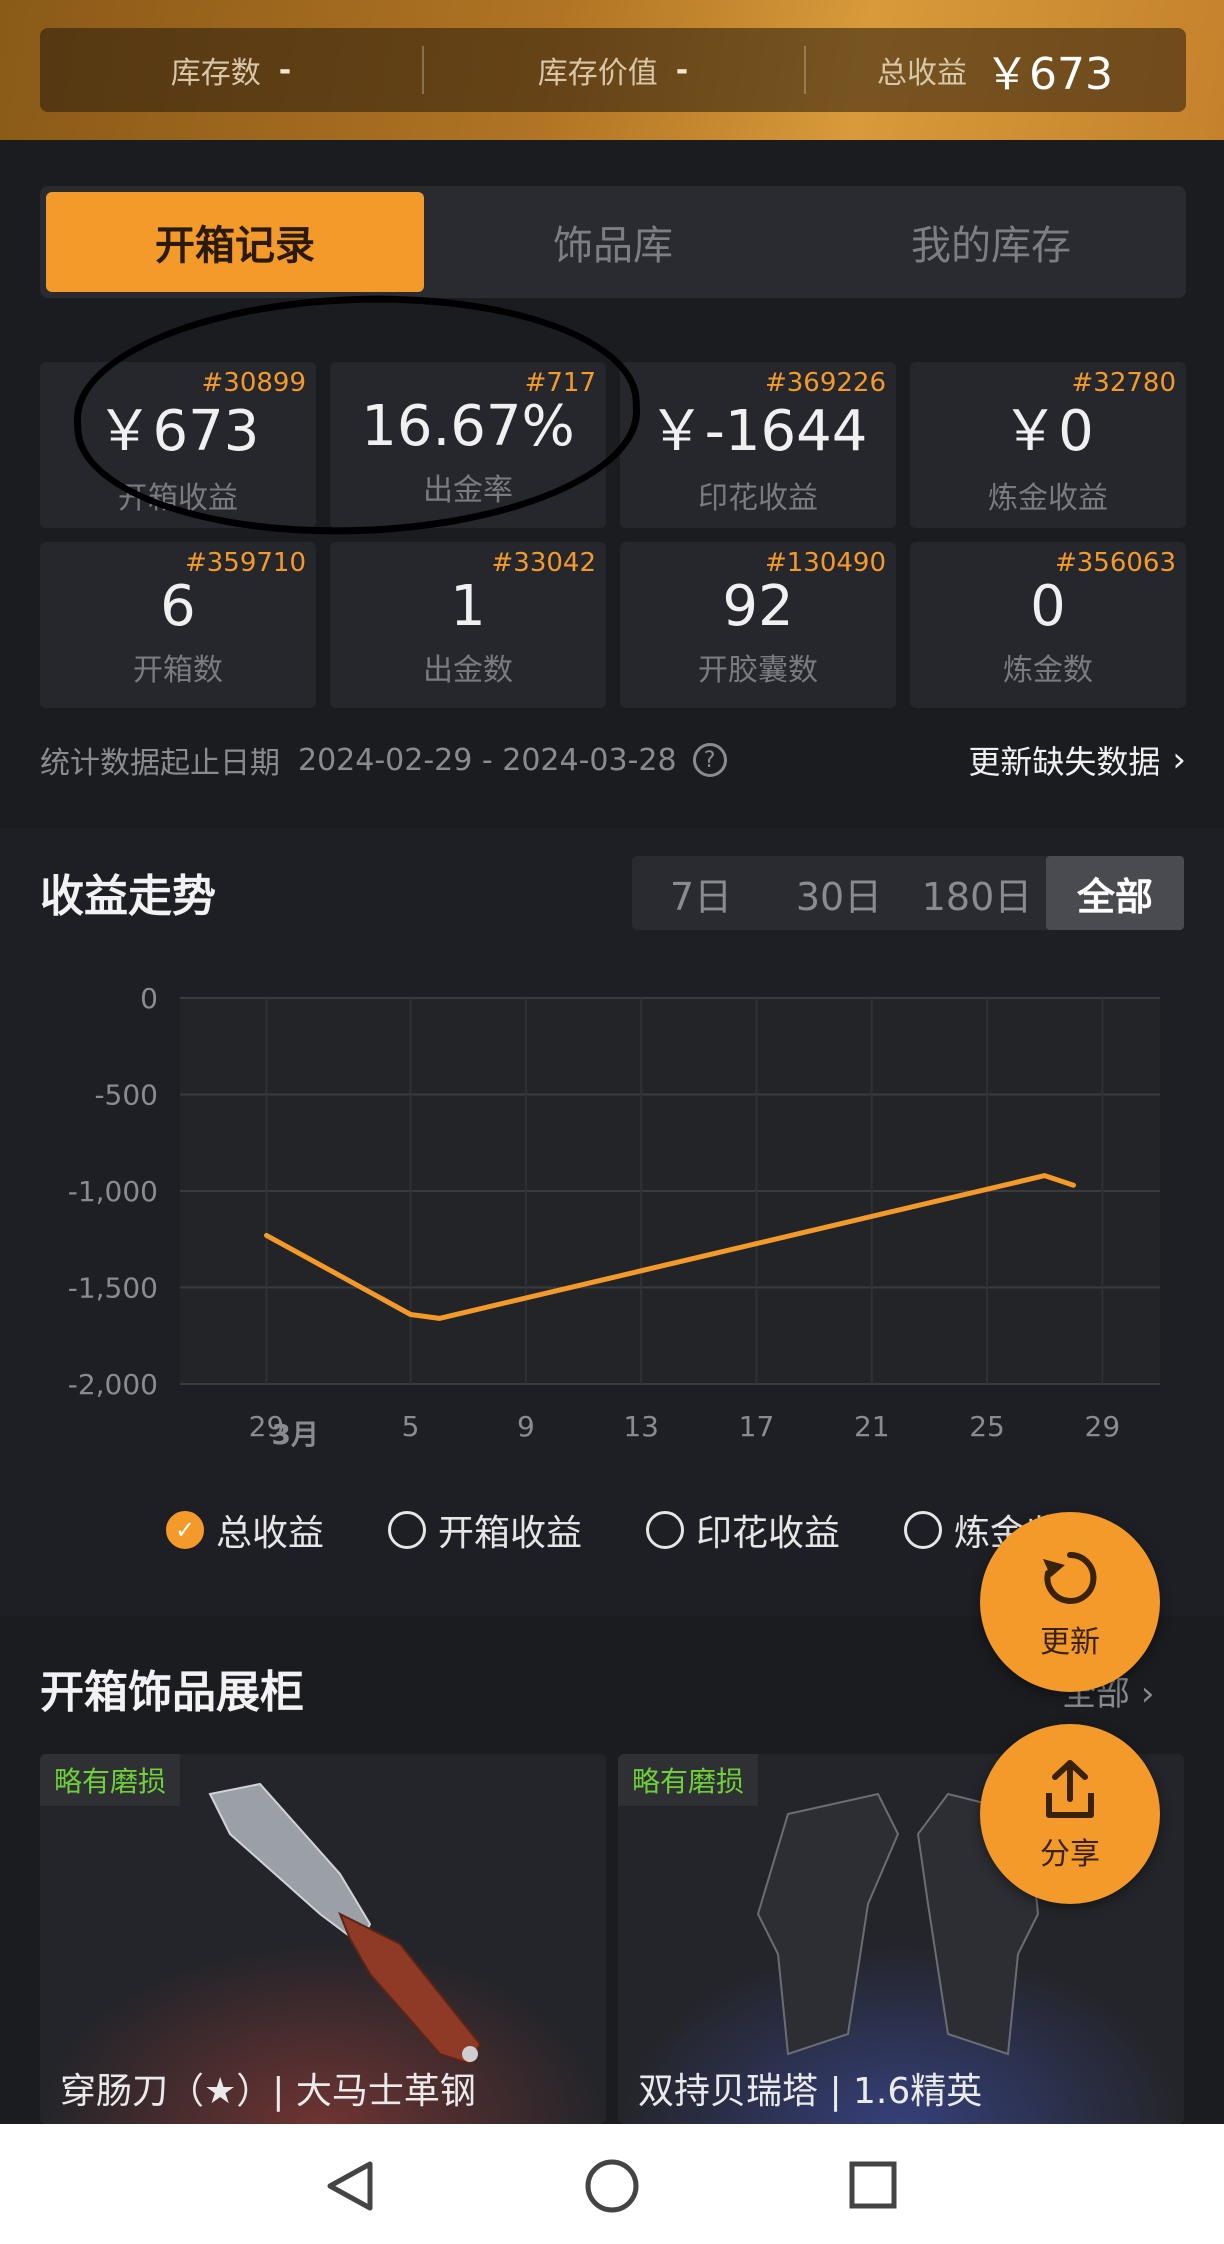 This screenshot has width=1224, height=2244. Describe the element at coordinates (682, 70) in the screenshot. I see `stock-value-value: -` at that location.